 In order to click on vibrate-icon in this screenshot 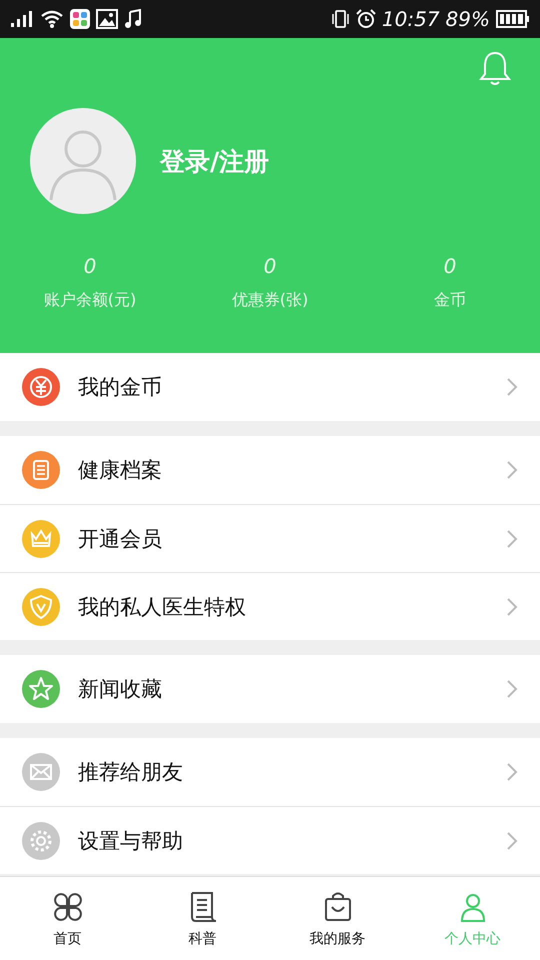, I will do `click(340, 19)`.